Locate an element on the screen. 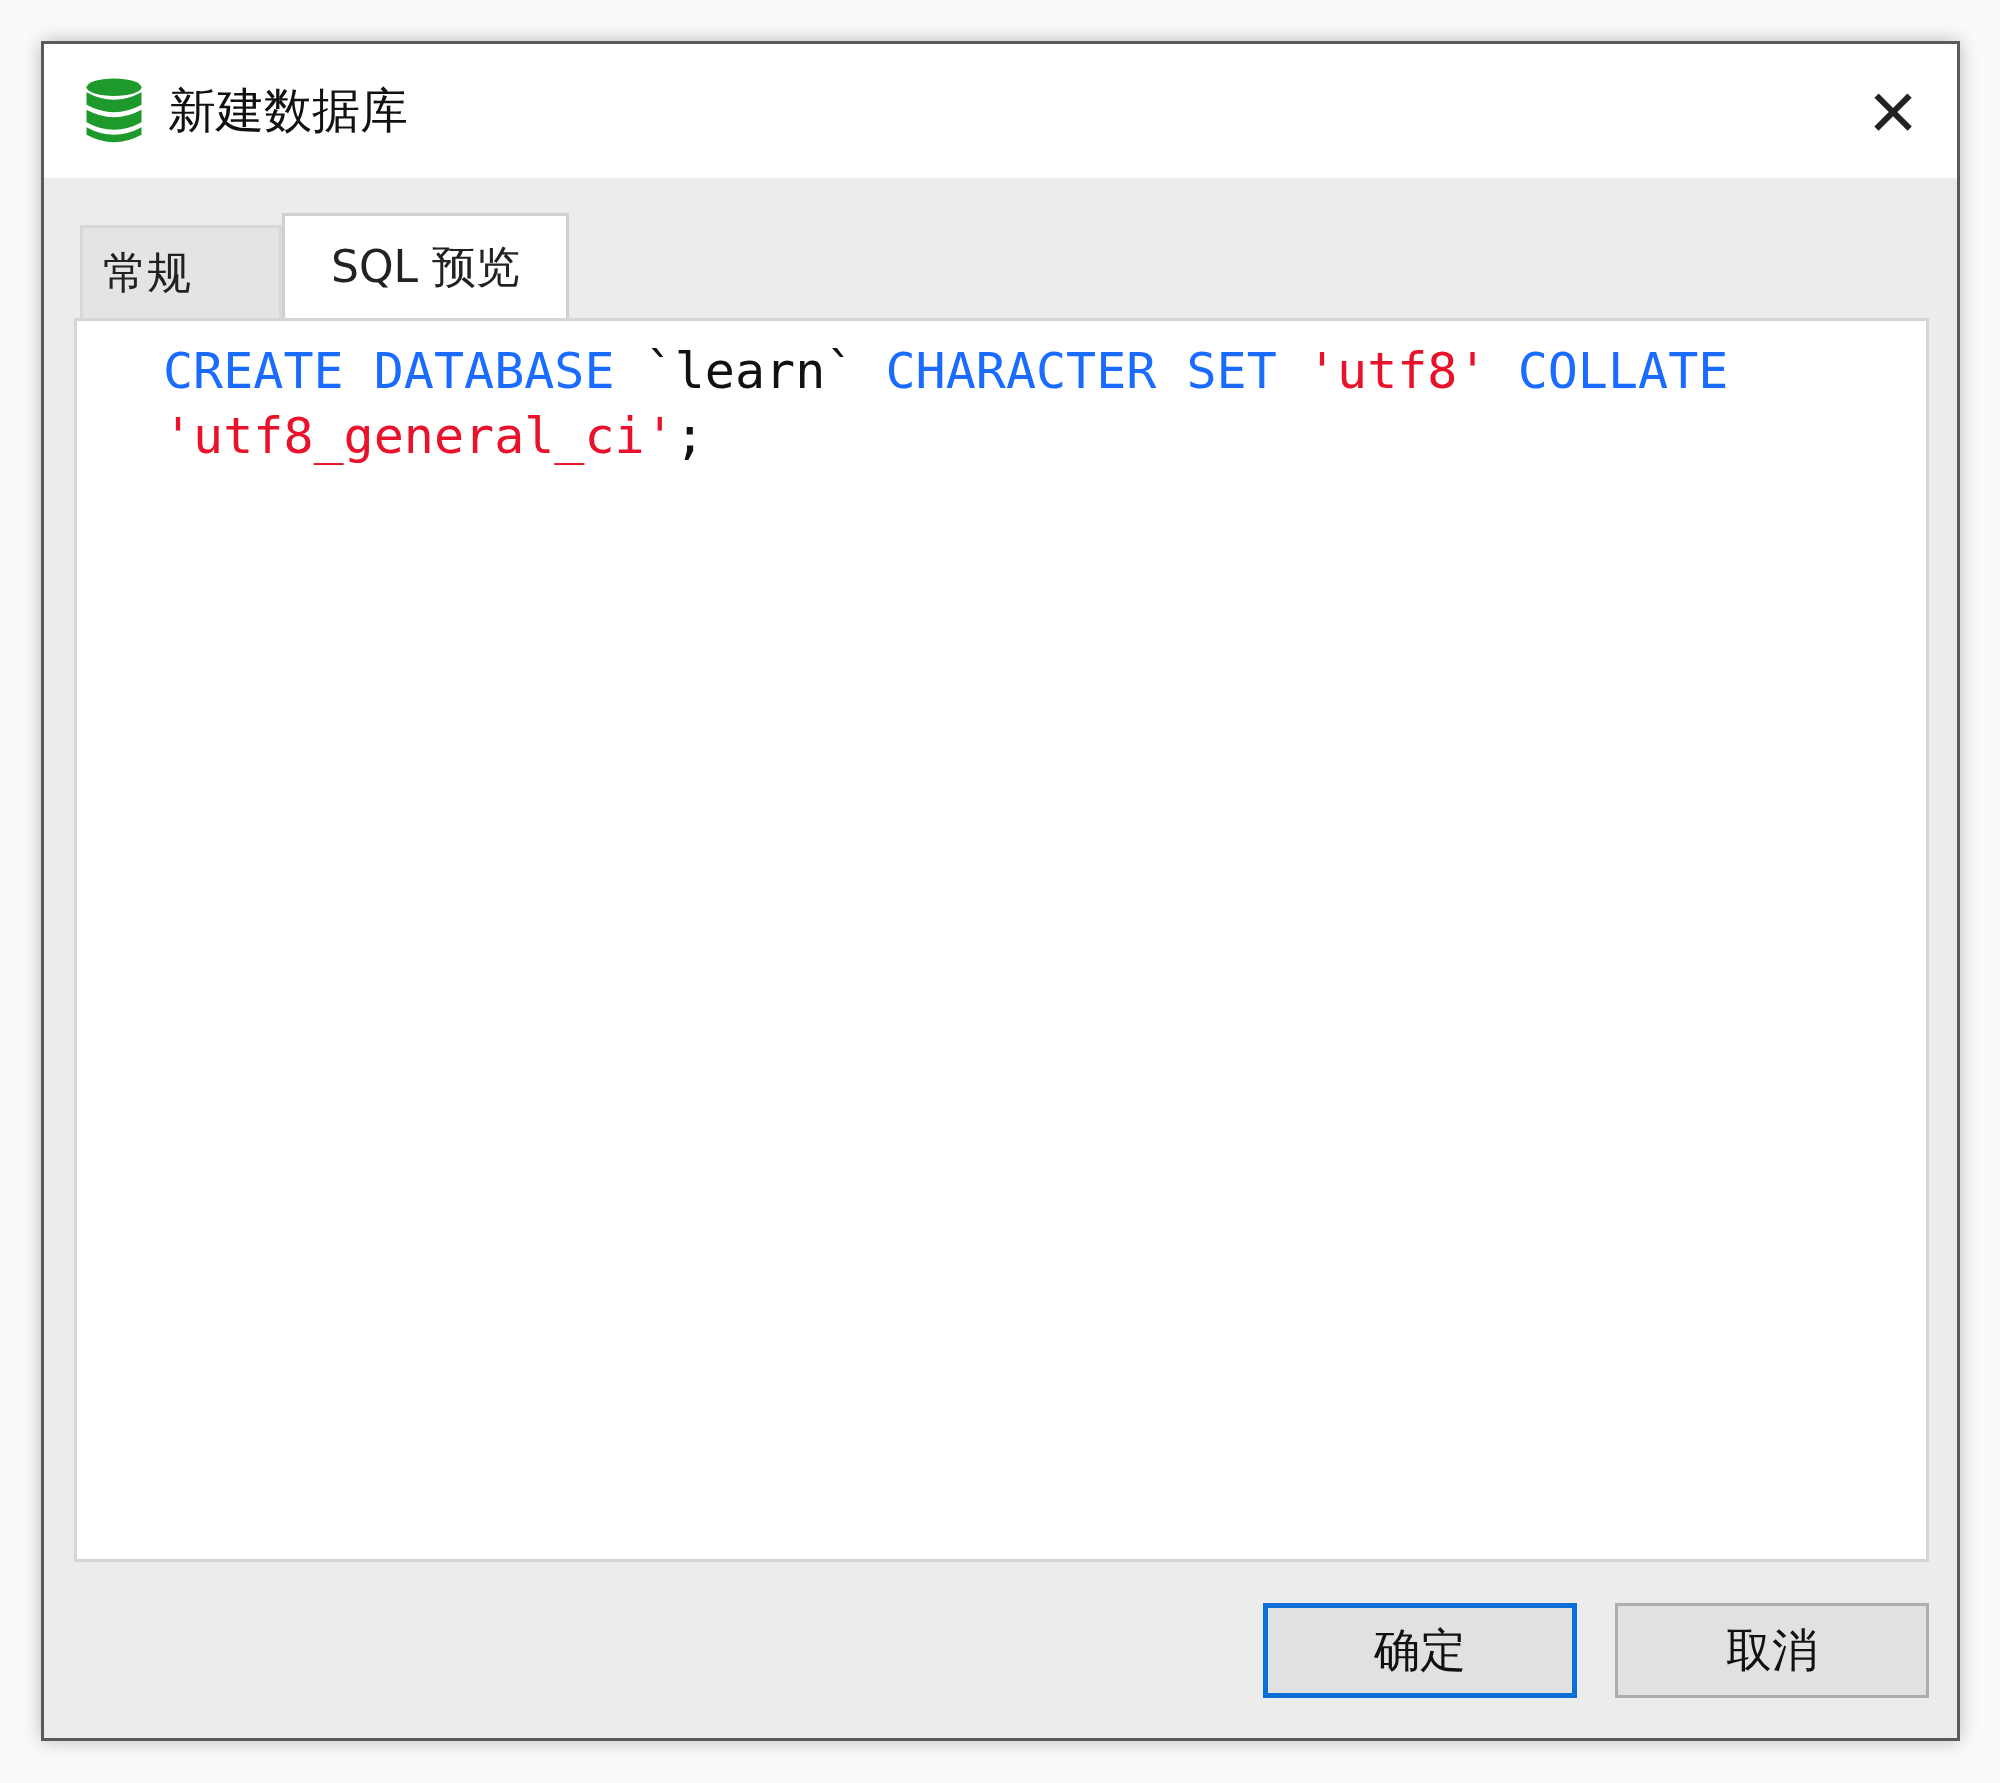 The width and height of the screenshot is (2000, 1783). code-line: CREATE DATABASE `learn` CHARACTER SET 'utf8' COLLATE is located at coordinates (946, 371).